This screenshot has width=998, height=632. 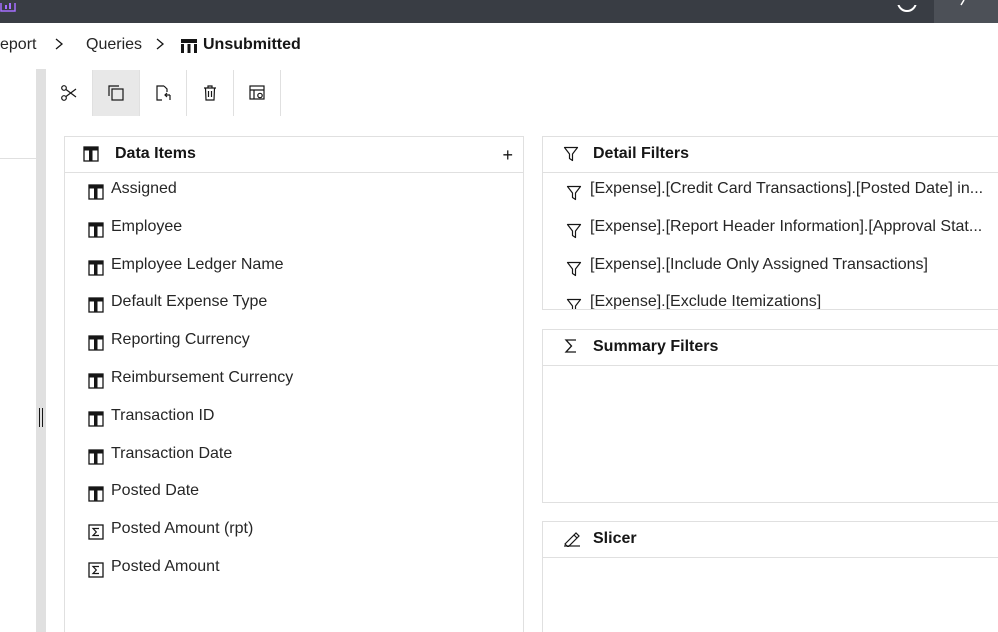 What do you see at coordinates (294, 494) in the screenshot?
I see `data-item-row: Posted Date` at bounding box center [294, 494].